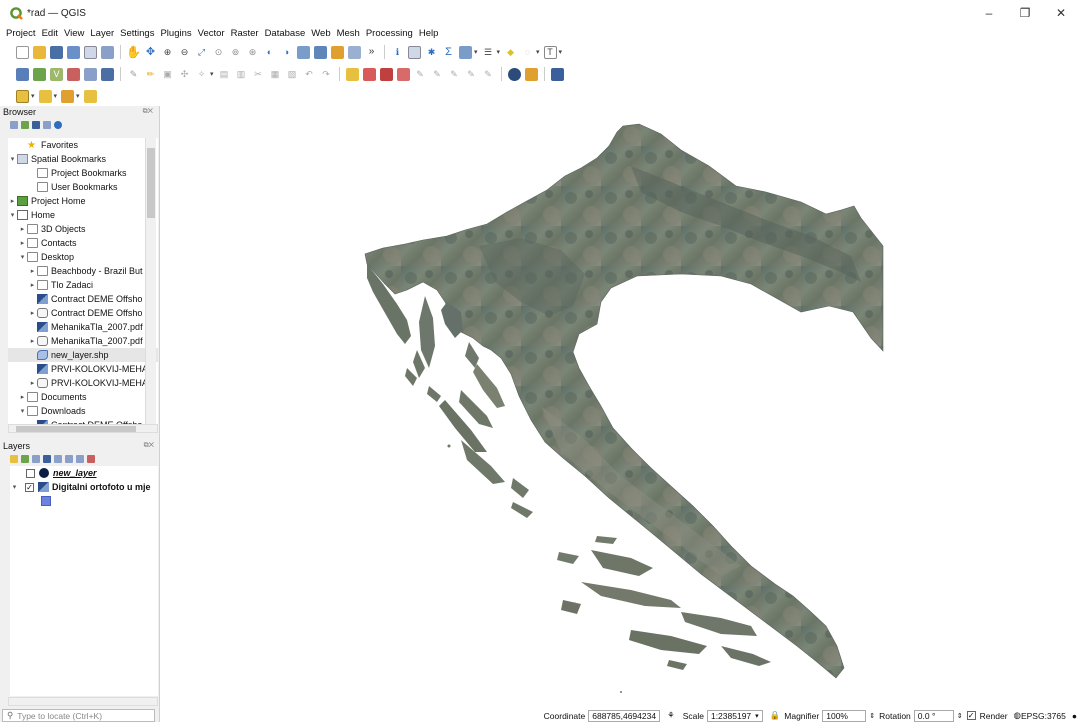 Image resolution: width=1079 pixels, height=722 pixels. Describe the element at coordinates (137, 33) in the screenshot. I see `menu-settings: Settings` at that location.